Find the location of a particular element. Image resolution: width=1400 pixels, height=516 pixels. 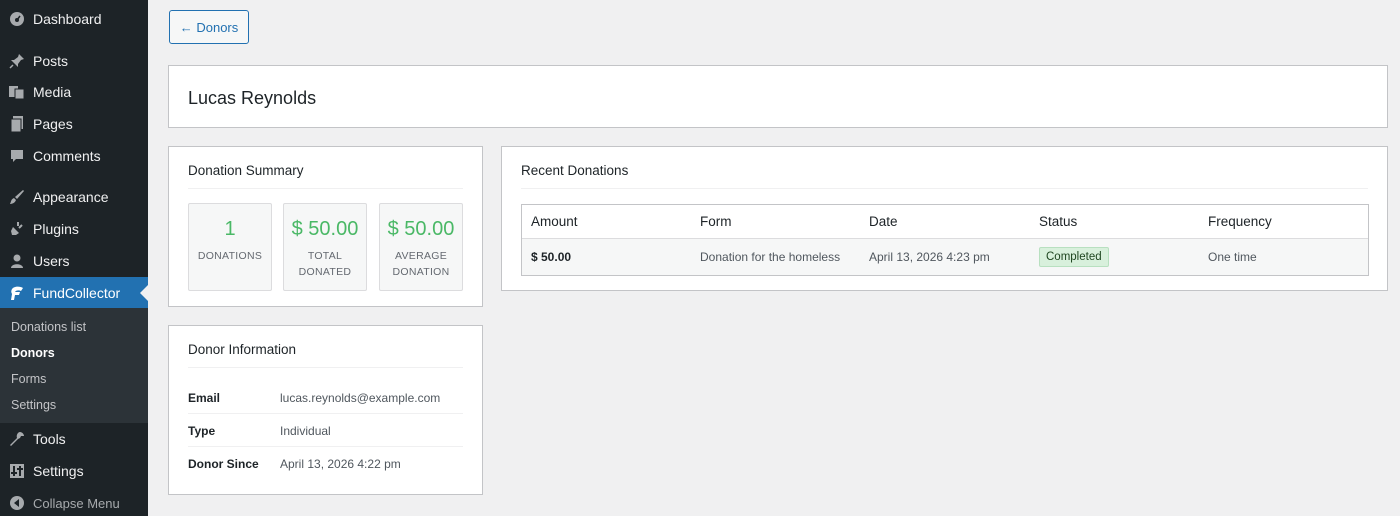

cell-status: Completed is located at coordinates (1074, 257).